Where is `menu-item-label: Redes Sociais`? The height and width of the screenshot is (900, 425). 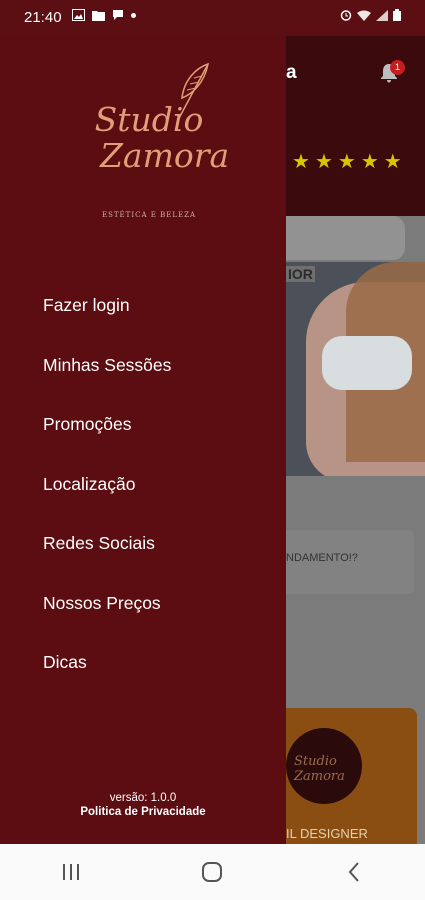
menu-item-label: Redes Sociais is located at coordinates (99, 543).